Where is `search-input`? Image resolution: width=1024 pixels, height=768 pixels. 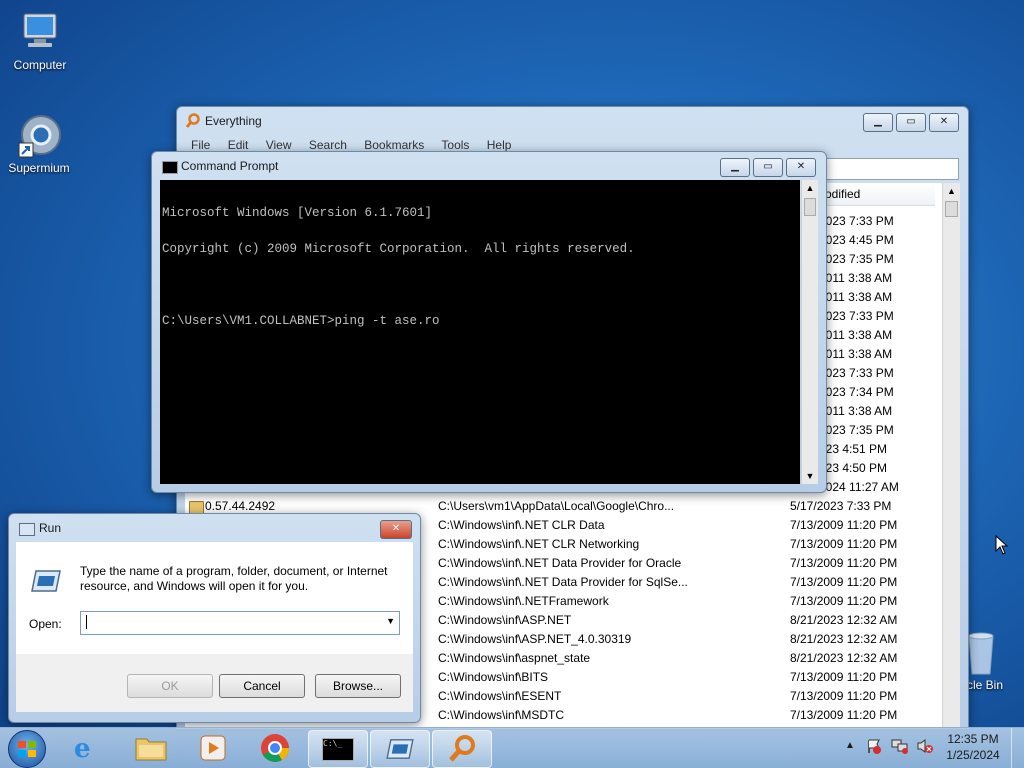 search-input is located at coordinates (888, 169).